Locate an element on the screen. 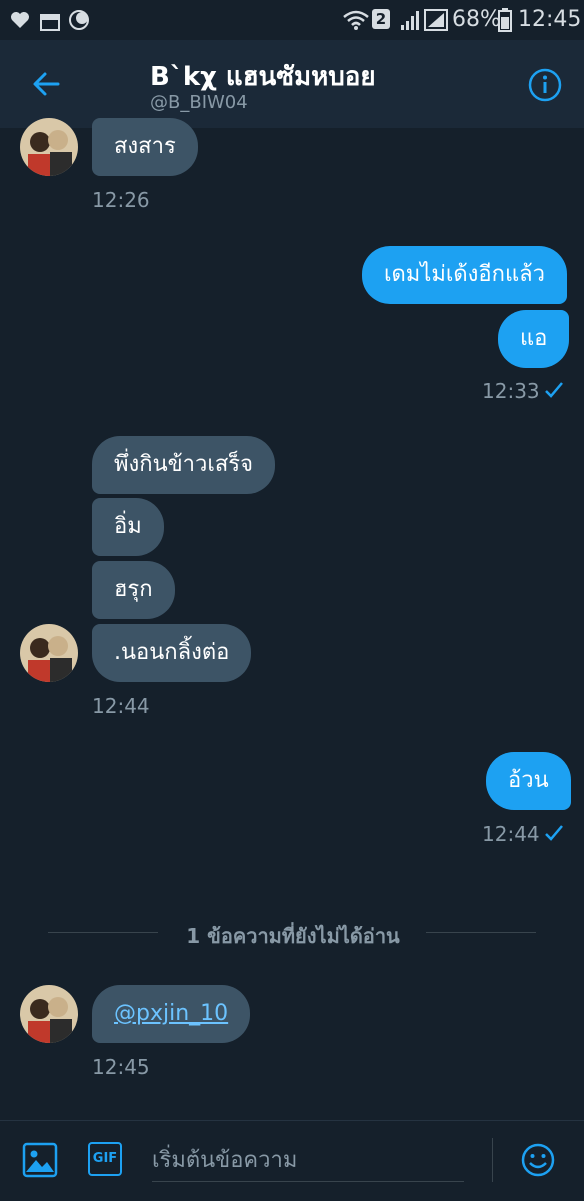  battery-icon is located at coordinates (505, 20).